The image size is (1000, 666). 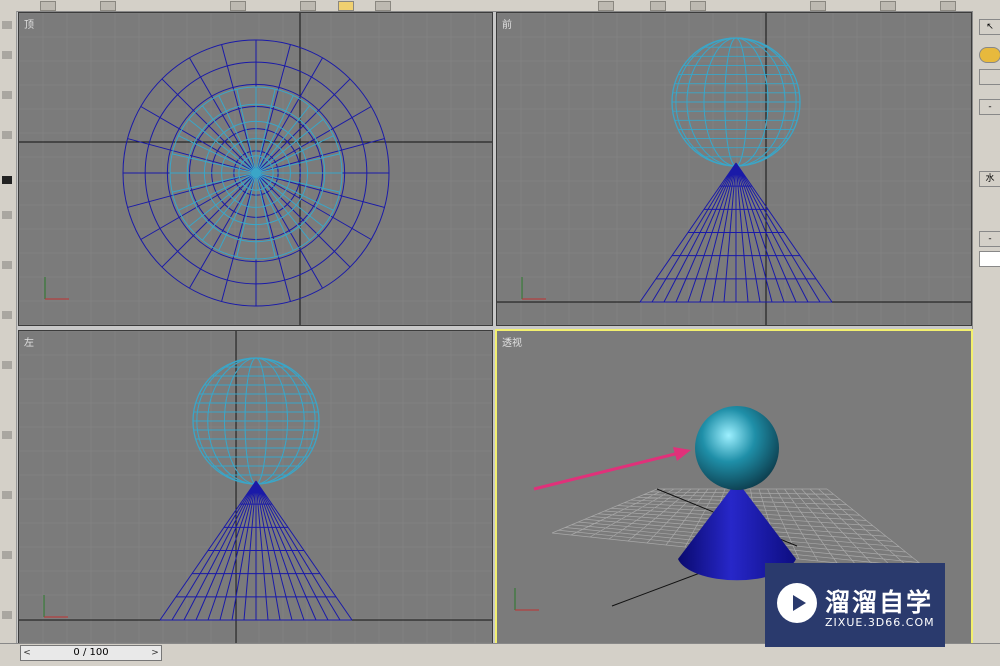 What do you see at coordinates (880, 622) in the screenshot?
I see `watermark-url: ZIXUE.3D66.COM` at bounding box center [880, 622].